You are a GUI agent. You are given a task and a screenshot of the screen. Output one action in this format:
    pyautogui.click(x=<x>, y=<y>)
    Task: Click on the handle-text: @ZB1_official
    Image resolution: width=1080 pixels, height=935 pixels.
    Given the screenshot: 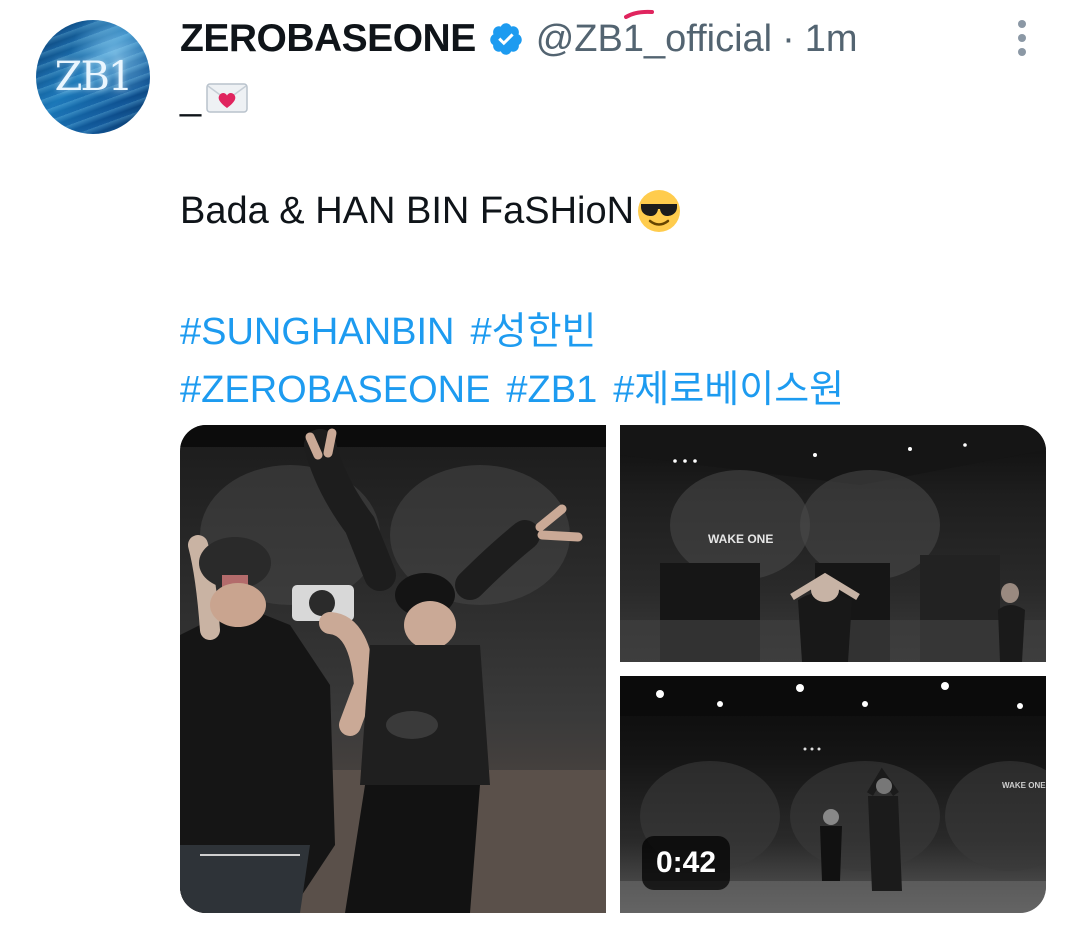 What is the action you would take?
    pyautogui.click(x=654, y=38)
    